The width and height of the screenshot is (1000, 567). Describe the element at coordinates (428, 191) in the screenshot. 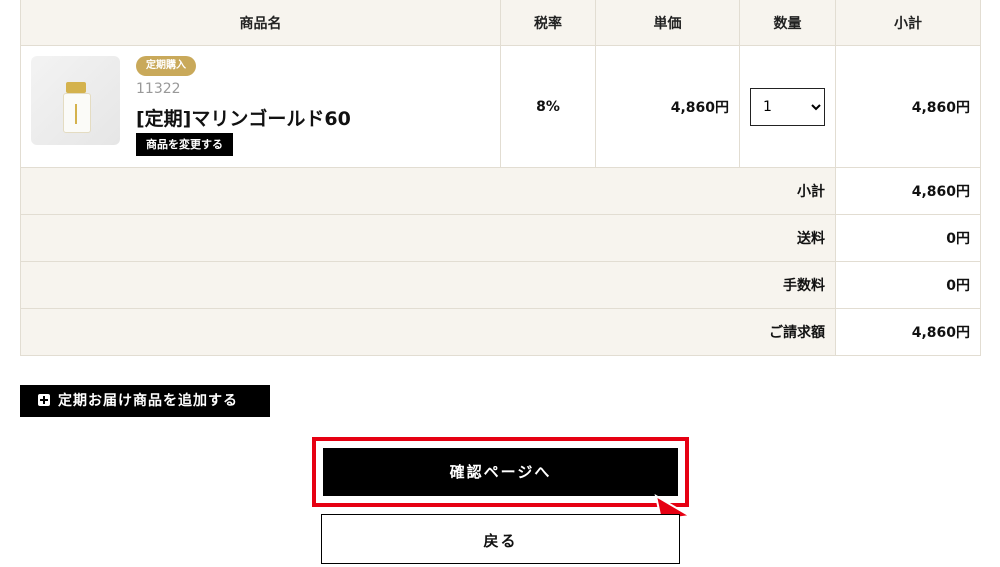

I see `summary-label: 小計` at that location.